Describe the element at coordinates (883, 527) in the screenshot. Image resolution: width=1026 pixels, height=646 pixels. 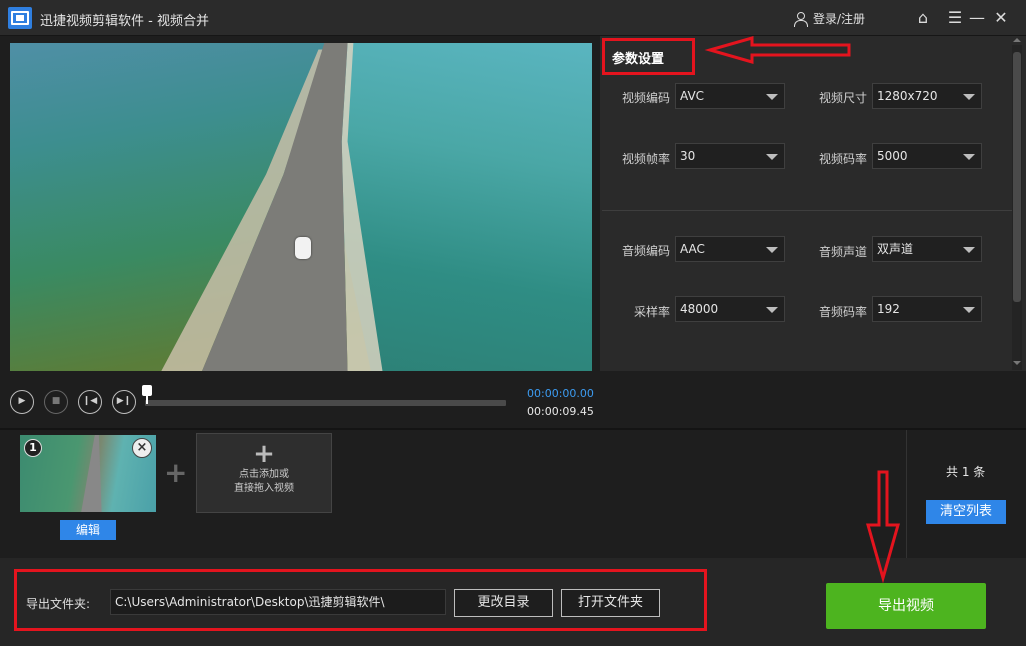
I see `annotation-arrow-down-icon` at that location.